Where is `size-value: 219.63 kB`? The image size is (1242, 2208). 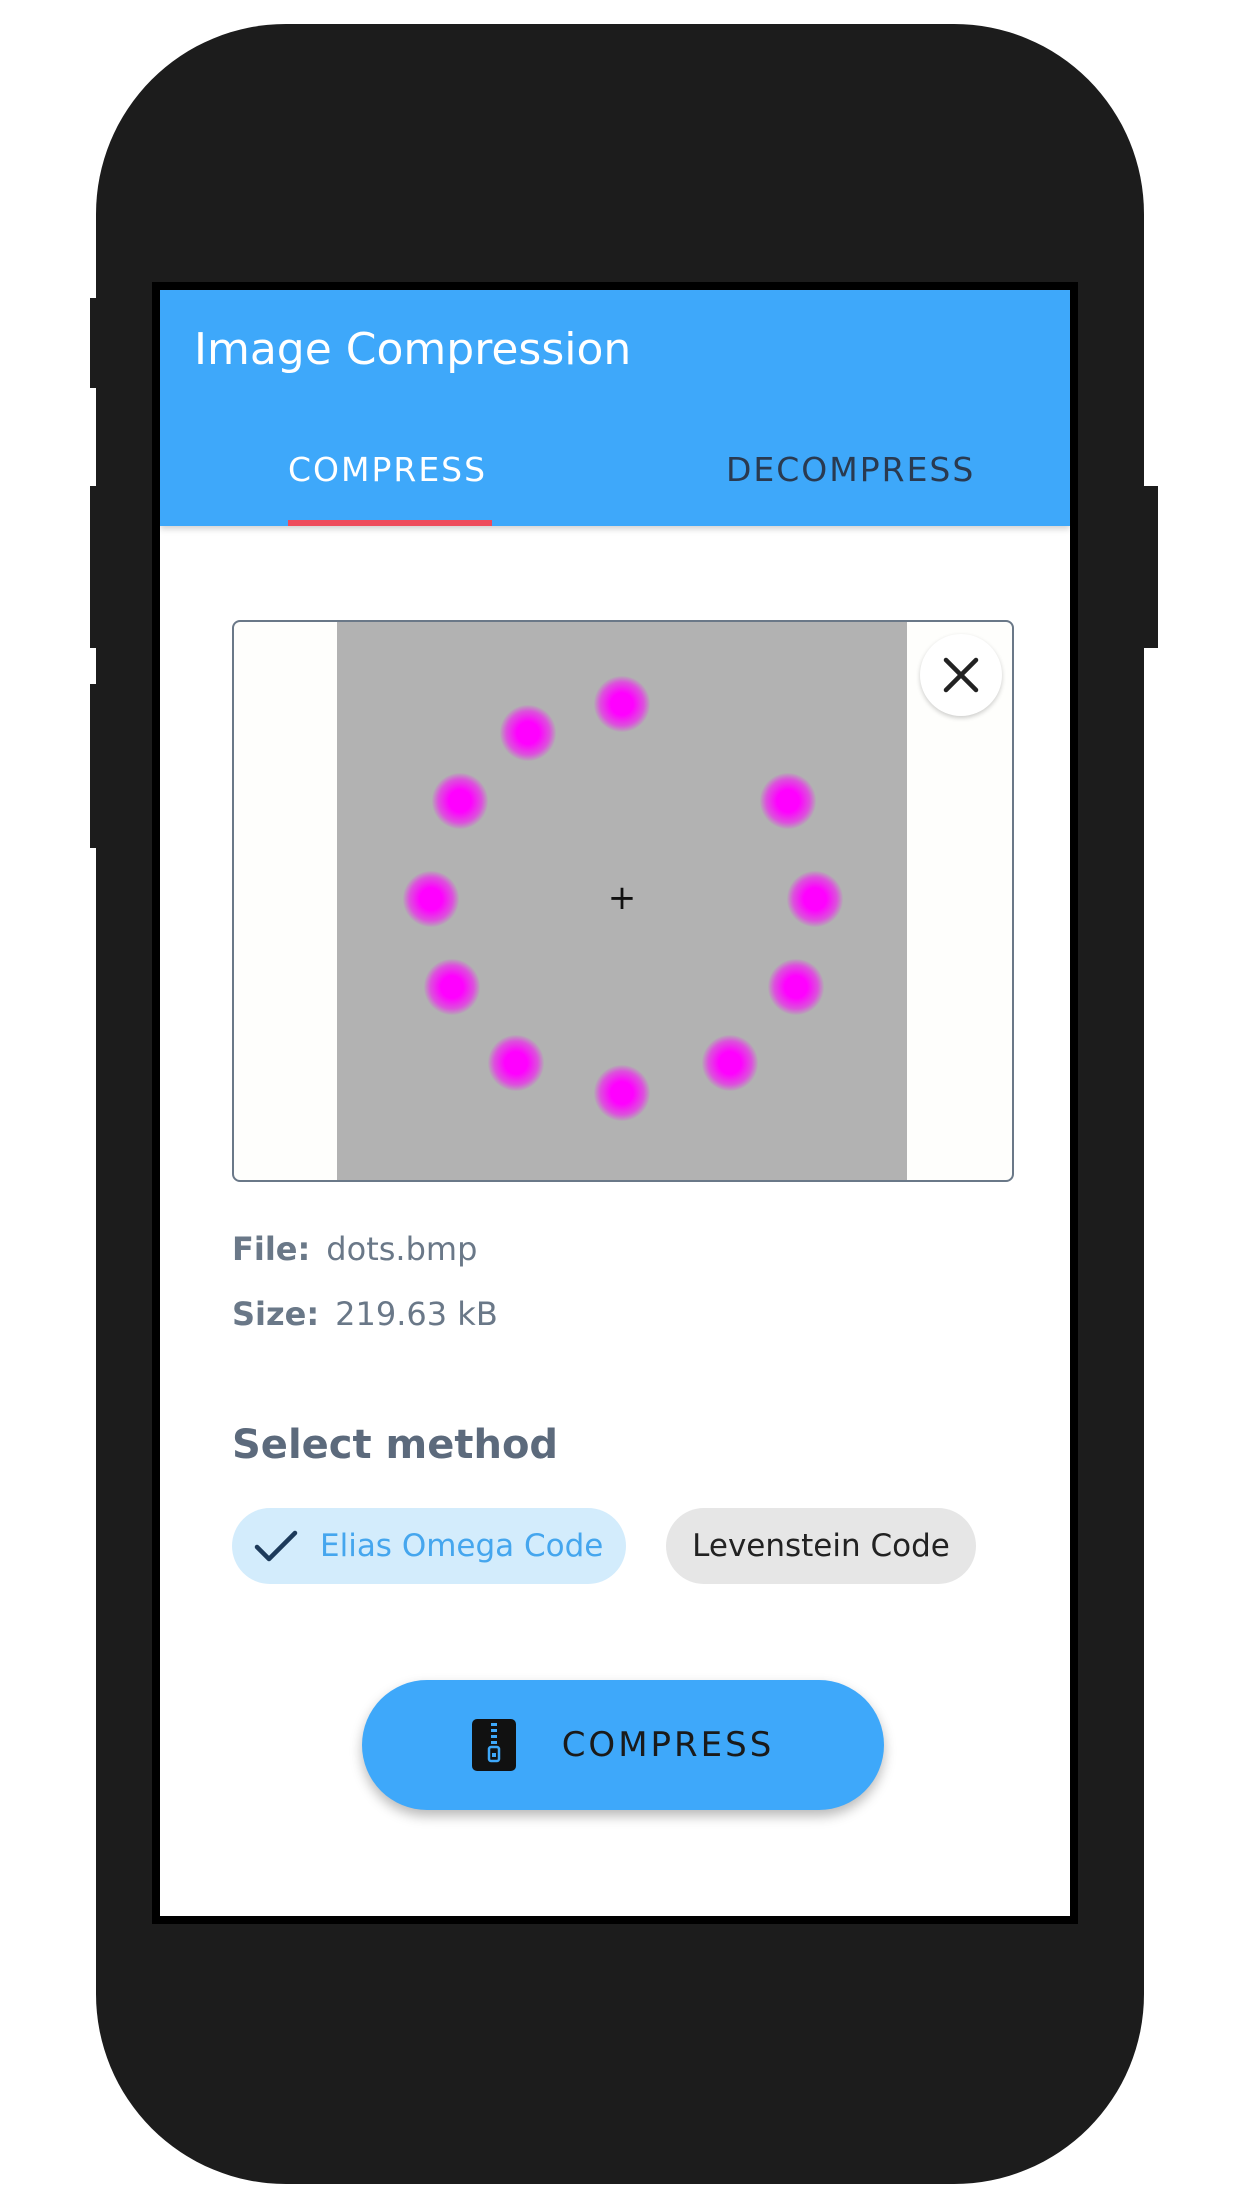
size-value: 219.63 kB is located at coordinates (416, 1314).